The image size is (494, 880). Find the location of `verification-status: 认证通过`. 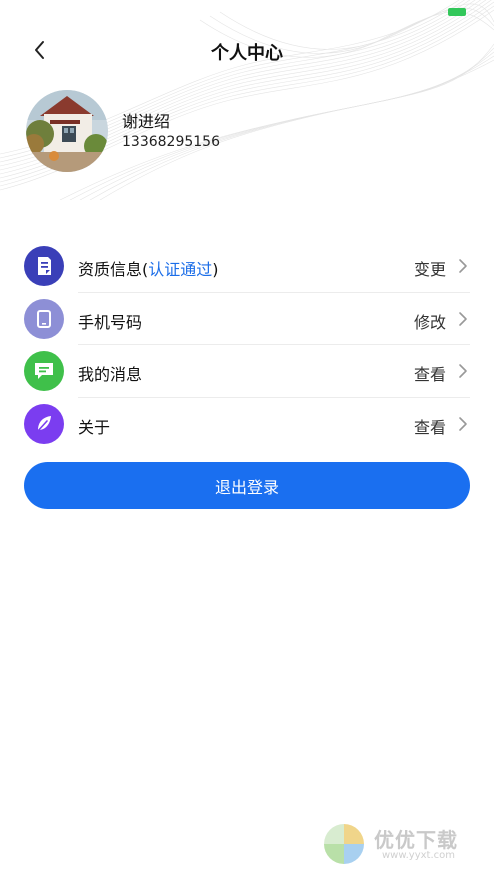

verification-status: 认证通过 is located at coordinates (180, 269).